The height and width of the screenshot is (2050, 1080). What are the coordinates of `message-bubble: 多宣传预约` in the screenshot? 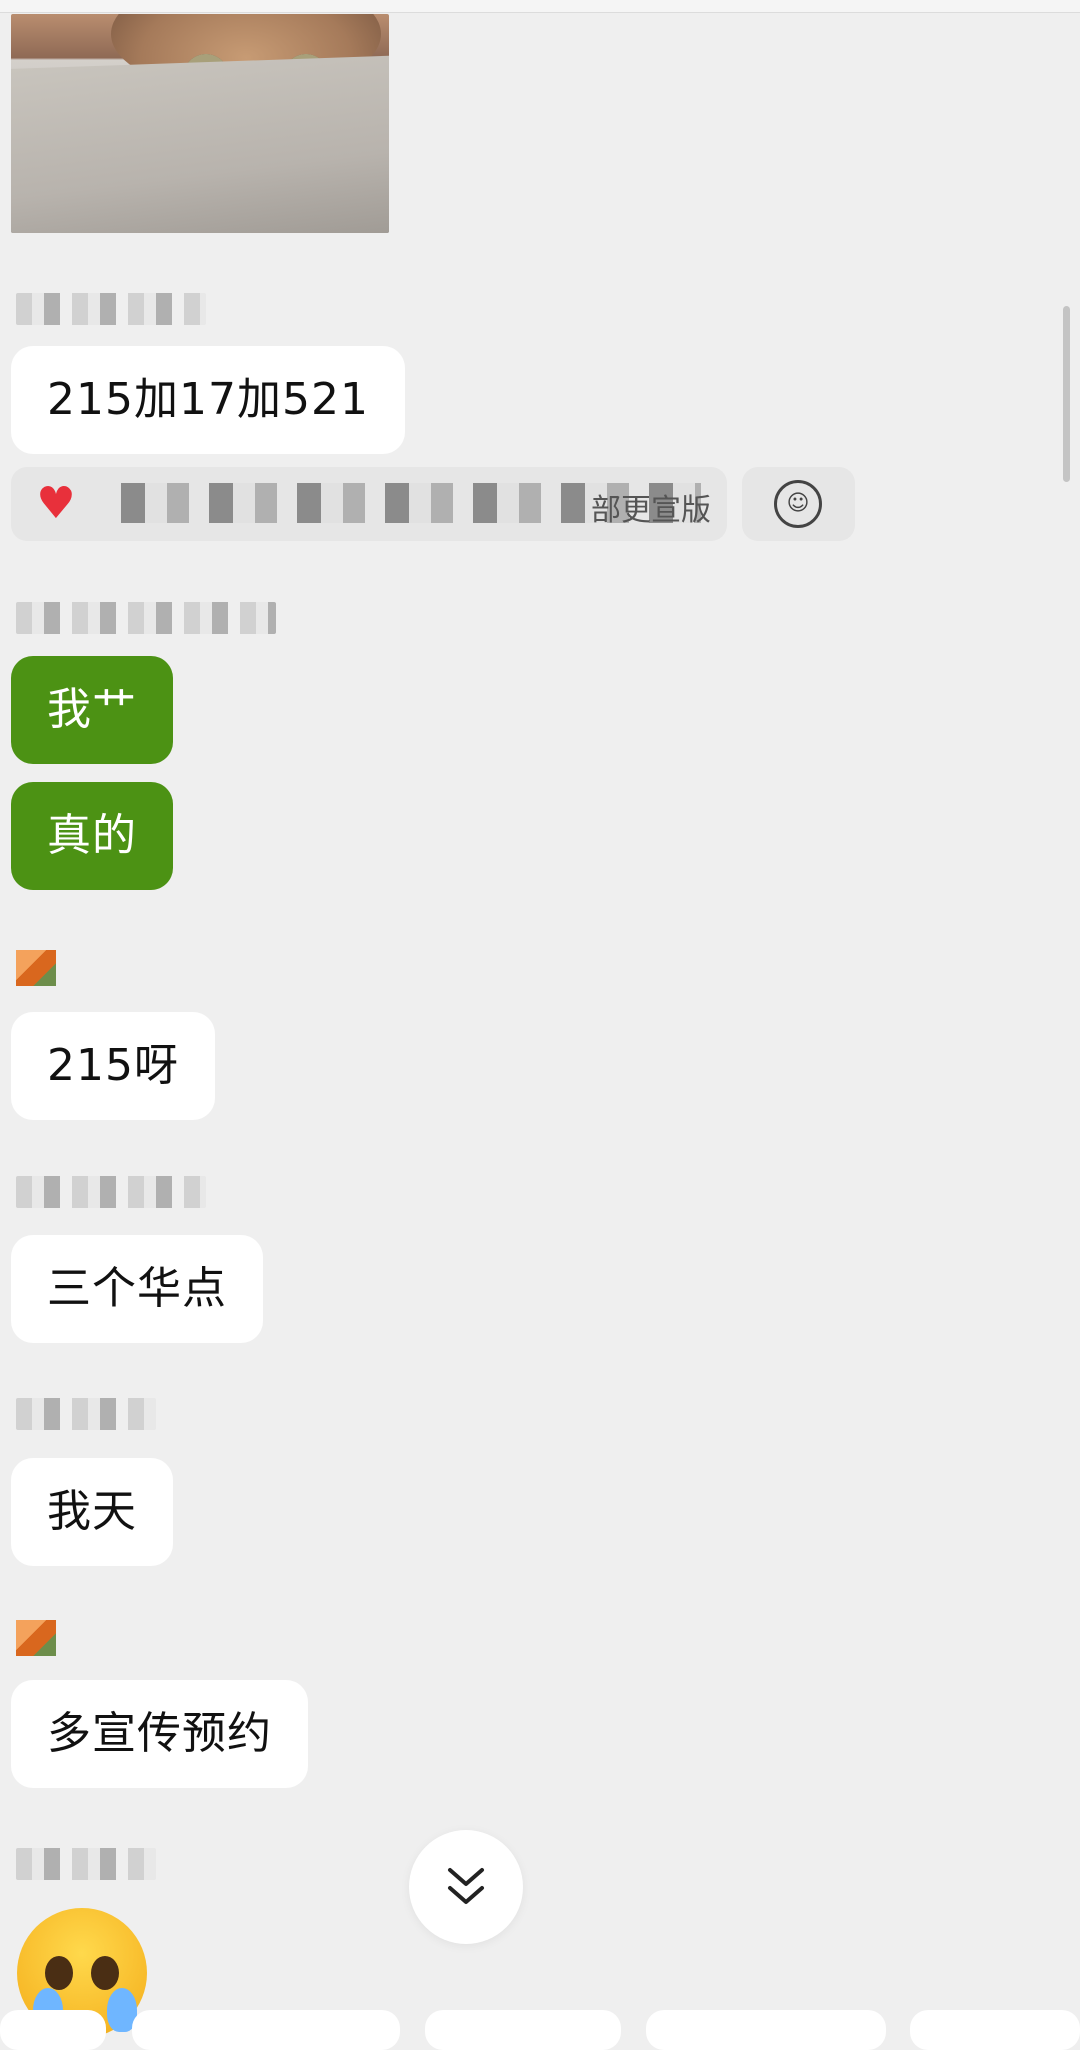 It's located at (159, 1734).